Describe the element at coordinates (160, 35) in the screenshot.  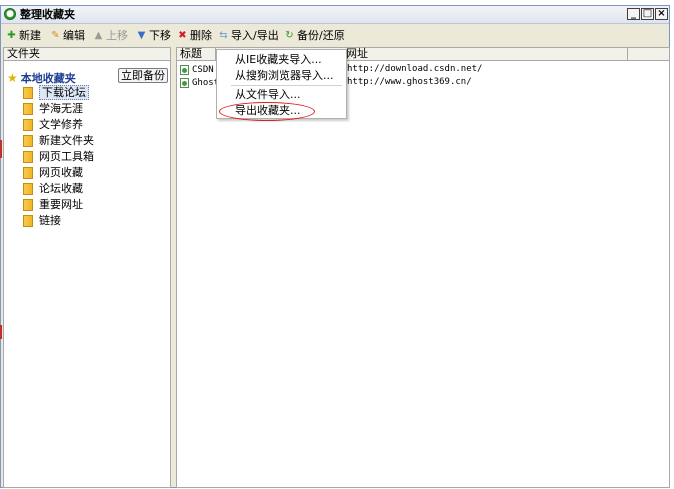
I see `move-down-button-label: 下移` at that location.